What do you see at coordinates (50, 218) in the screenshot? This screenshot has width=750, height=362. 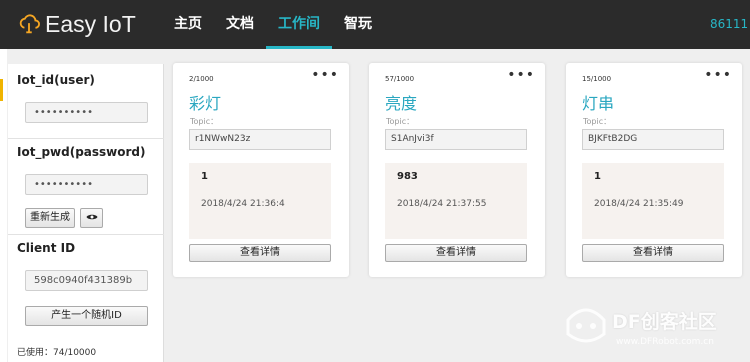 I see `regenerate-button: 重新生成` at bounding box center [50, 218].